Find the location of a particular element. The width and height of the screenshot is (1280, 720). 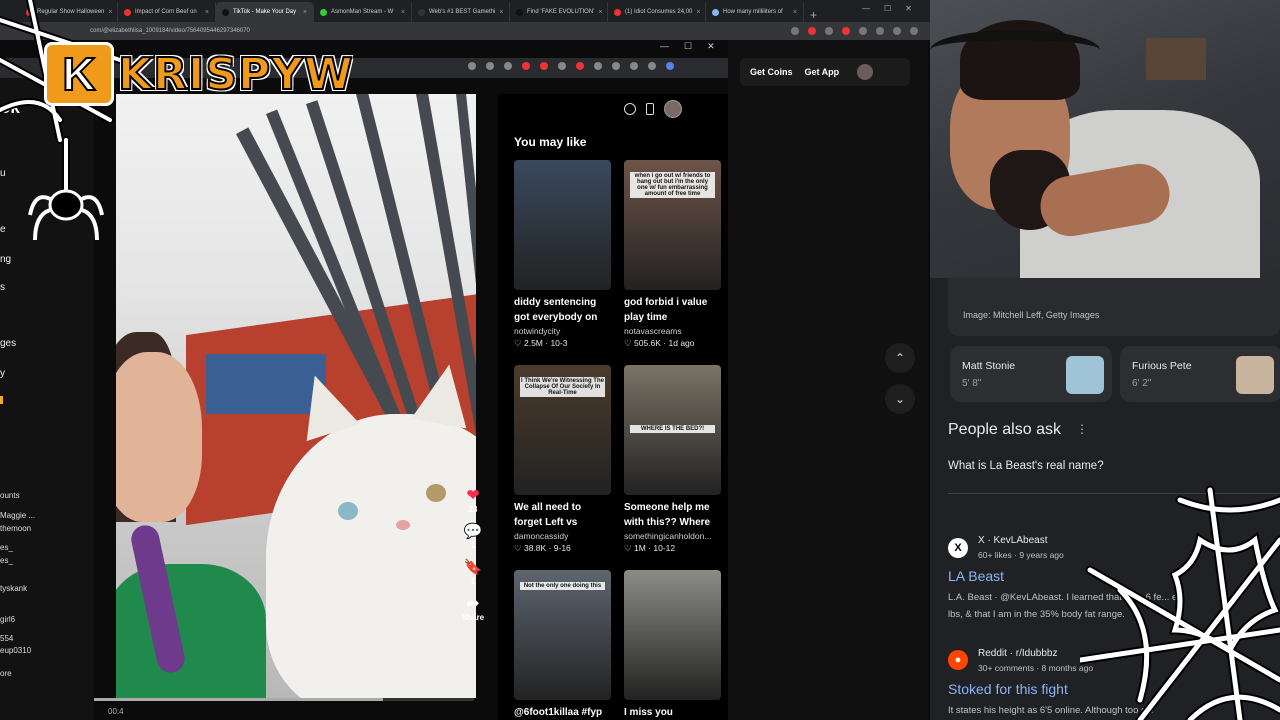

video-thumbnail: Not the only one doing this is located at coordinates (562, 635).